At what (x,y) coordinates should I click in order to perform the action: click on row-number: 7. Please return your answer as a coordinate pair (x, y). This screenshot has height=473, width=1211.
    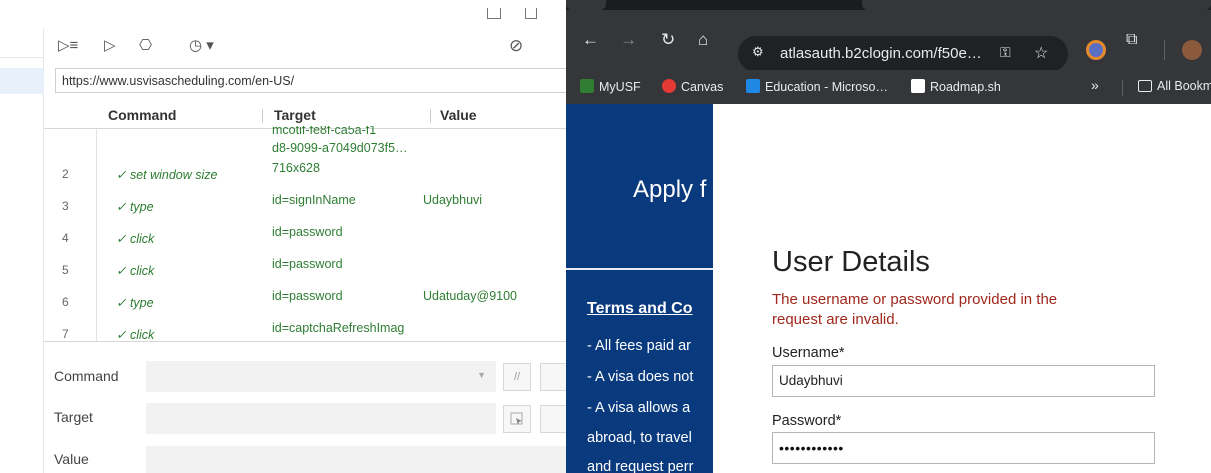
    Looking at the image, I should click on (65, 334).